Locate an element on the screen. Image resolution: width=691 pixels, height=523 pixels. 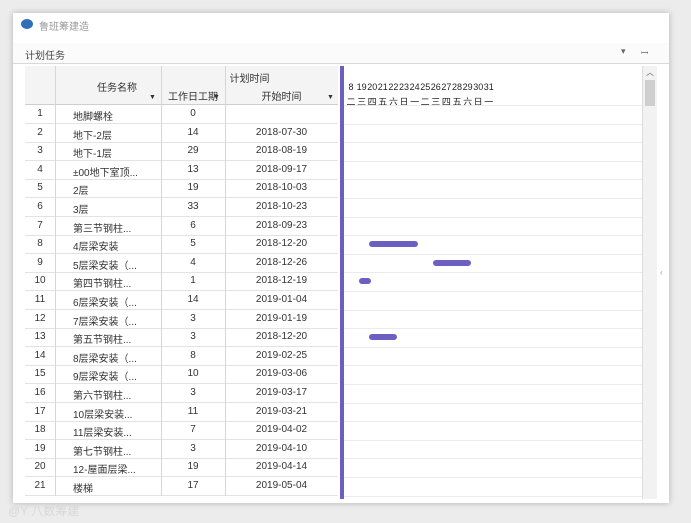
gantt-weekday: 日 is located at coordinates (478, 102).